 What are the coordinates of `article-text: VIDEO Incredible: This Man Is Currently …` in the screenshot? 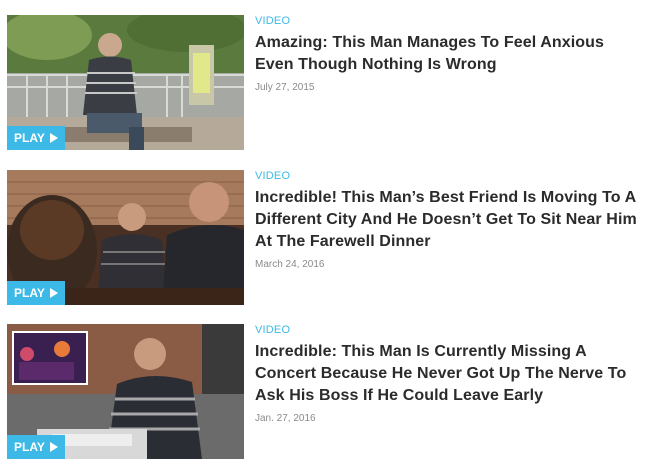 It's located at (447, 374).